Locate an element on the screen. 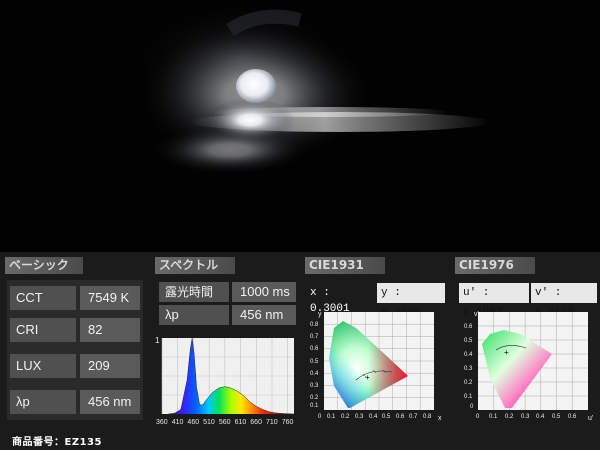  basic-label-lux: LUX is located at coordinates (43, 366).